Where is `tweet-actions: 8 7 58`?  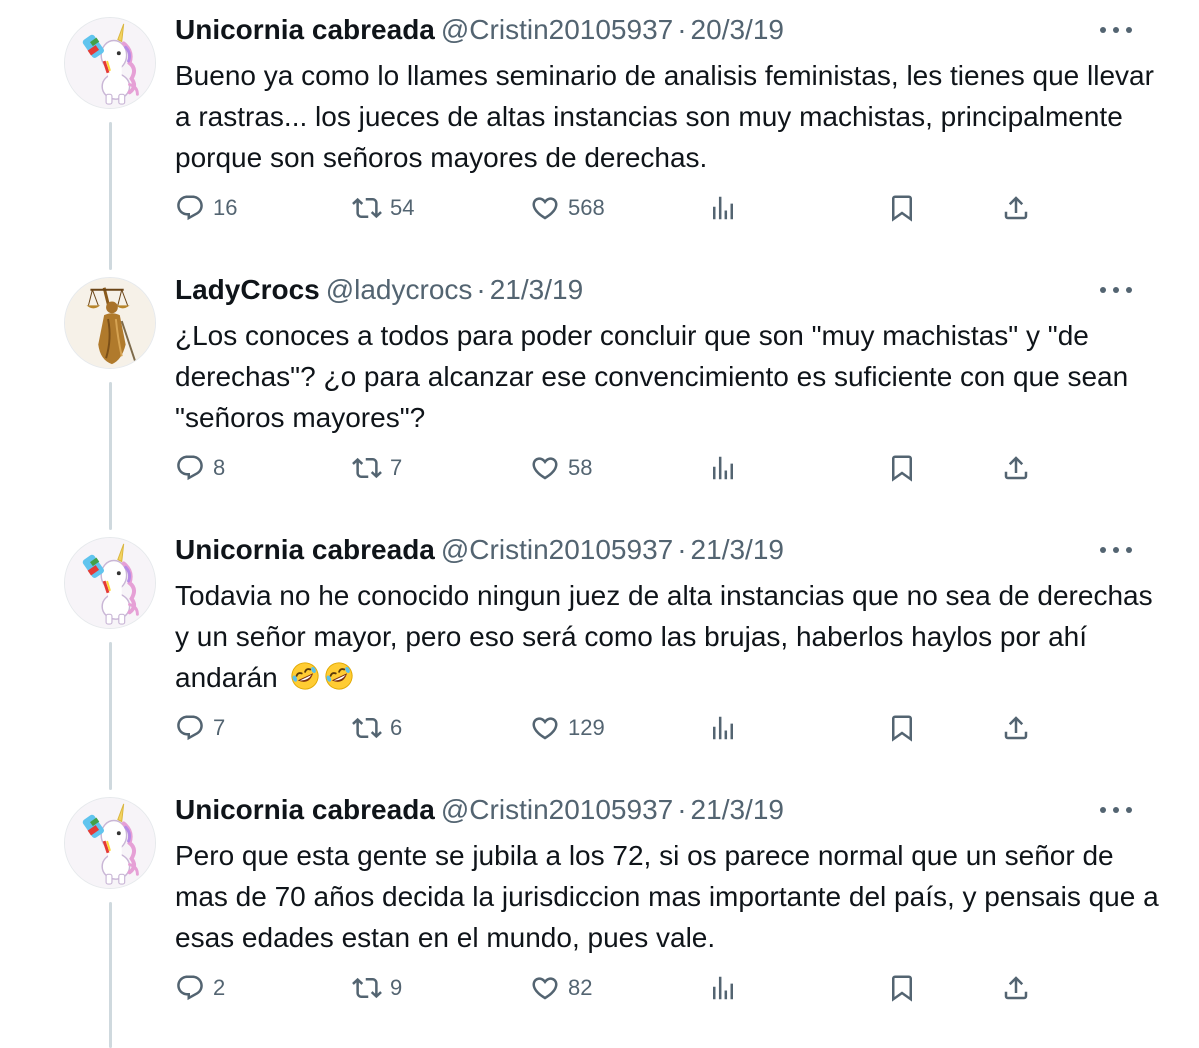 tweet-actions: 8 7 58 is located at coordinates (615, 468).